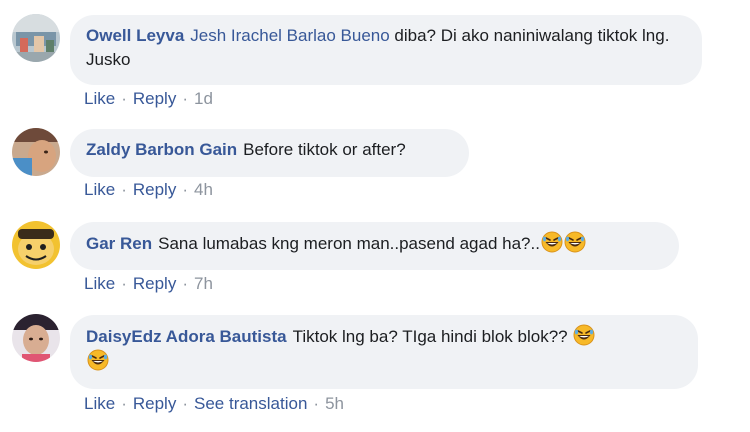  Describe the element at coordinates (203, 189) in the screenshot. I see `timestamp: 4h` at that location.